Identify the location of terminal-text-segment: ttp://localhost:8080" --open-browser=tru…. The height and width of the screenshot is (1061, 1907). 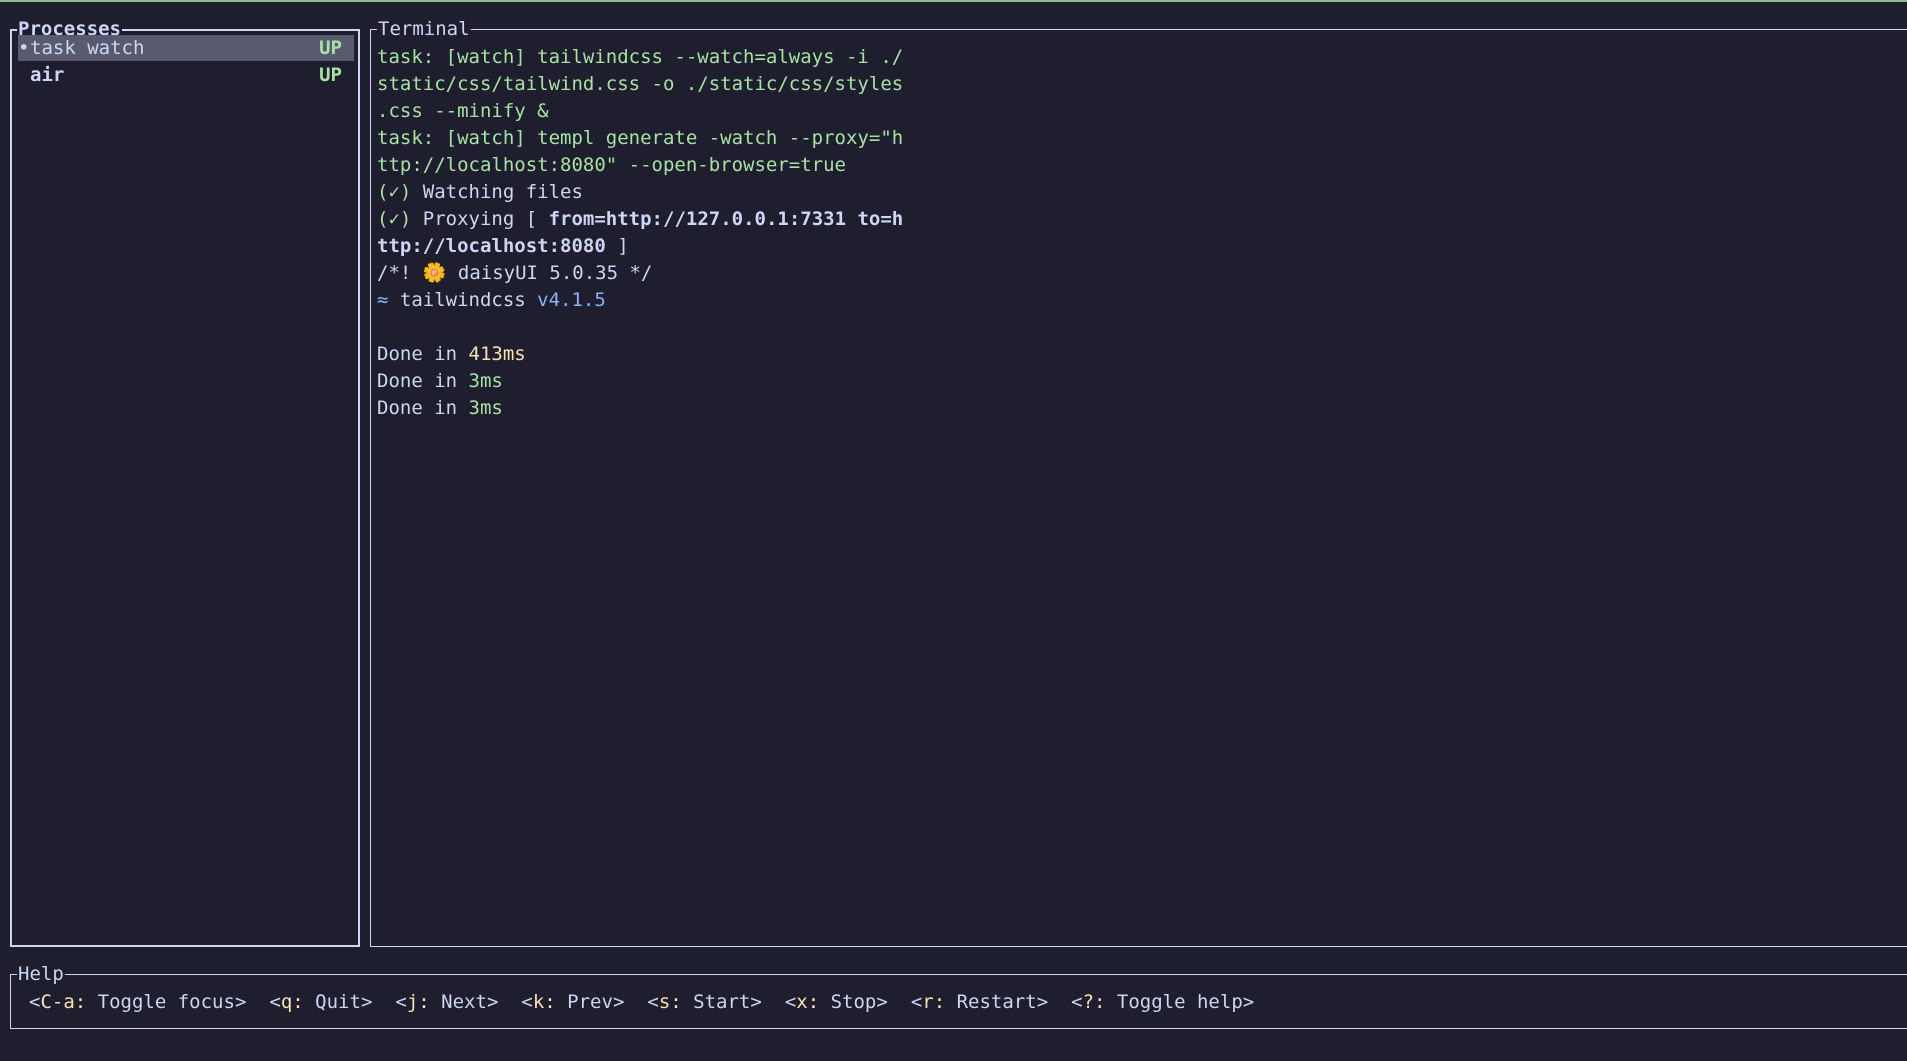
(611, 165).